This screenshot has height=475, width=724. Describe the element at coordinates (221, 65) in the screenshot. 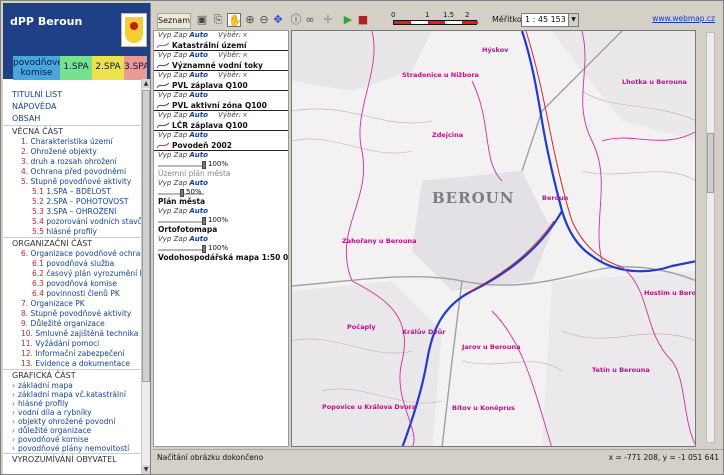

I see `layer-row: Významné vodní toky` at that location.